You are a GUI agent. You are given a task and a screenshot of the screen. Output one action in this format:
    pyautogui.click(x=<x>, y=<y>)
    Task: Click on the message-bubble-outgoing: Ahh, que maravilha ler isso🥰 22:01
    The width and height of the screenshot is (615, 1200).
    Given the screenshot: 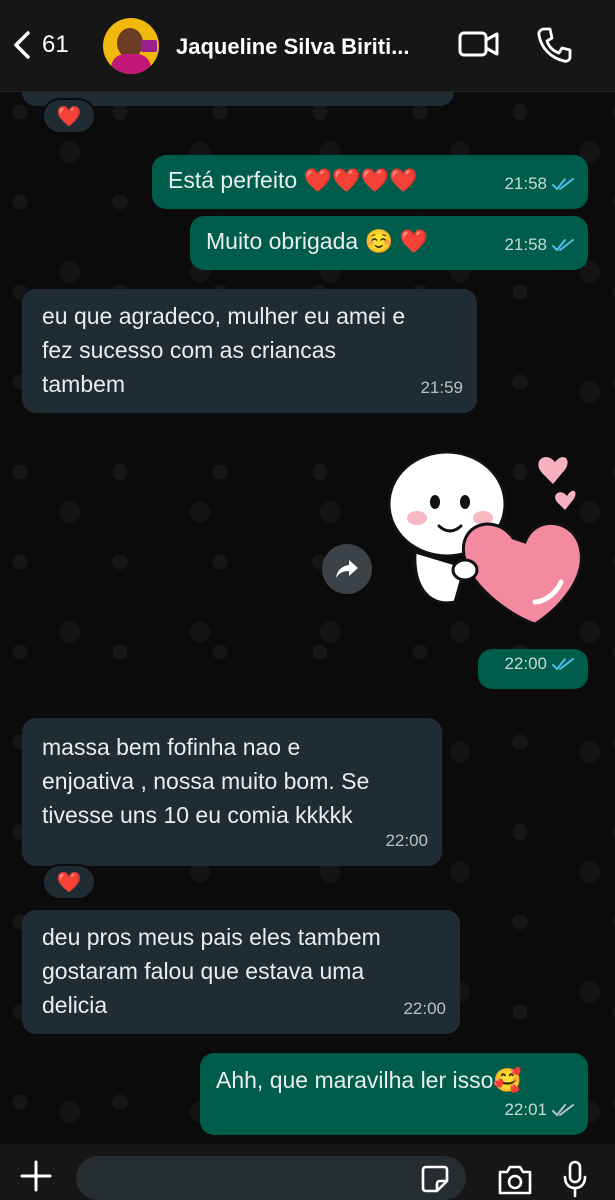 What is the action you would take?
    pyautogui.click(x=394, y=1094)
    